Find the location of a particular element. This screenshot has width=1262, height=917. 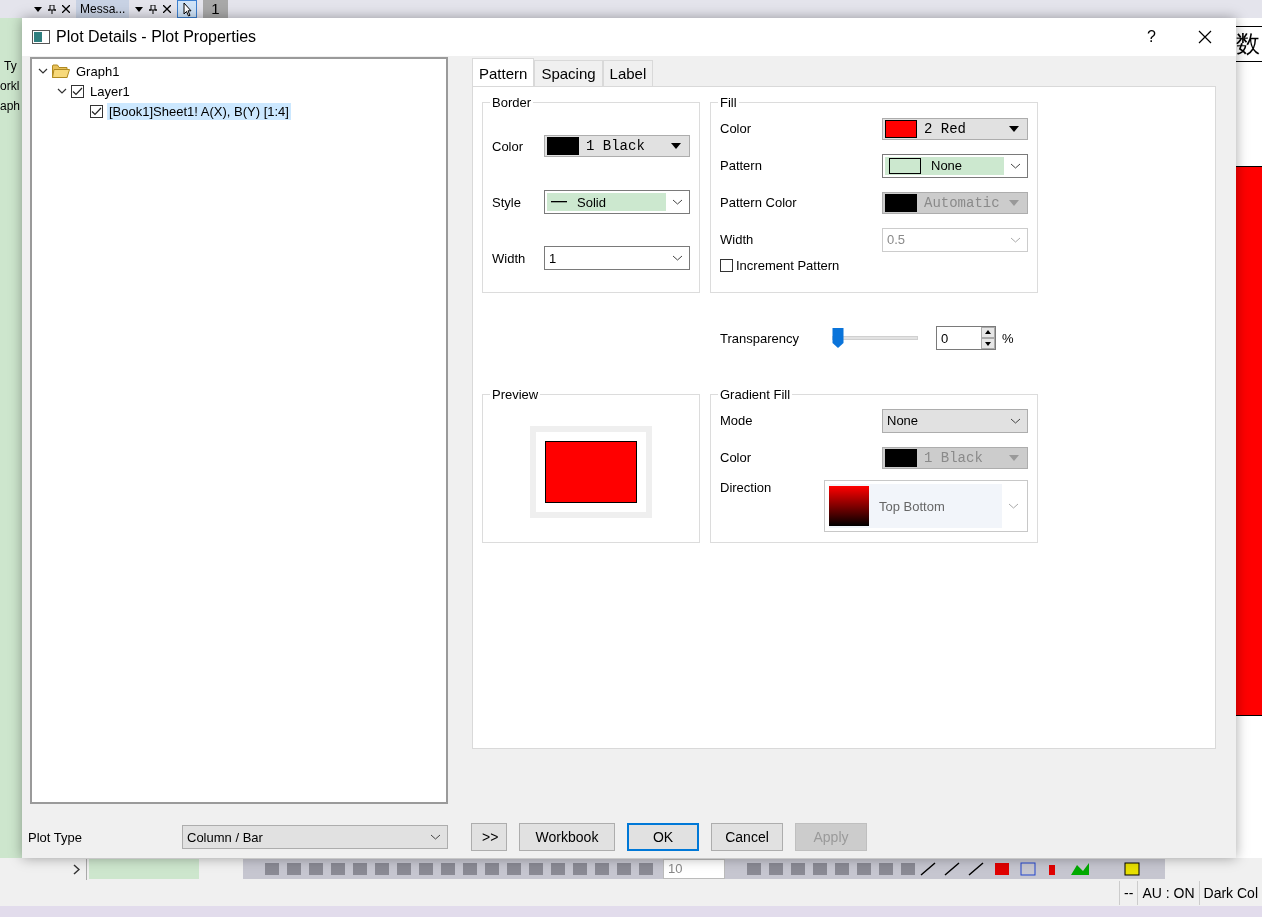

font-size-field: 10 is located at coordinates (694, 869).